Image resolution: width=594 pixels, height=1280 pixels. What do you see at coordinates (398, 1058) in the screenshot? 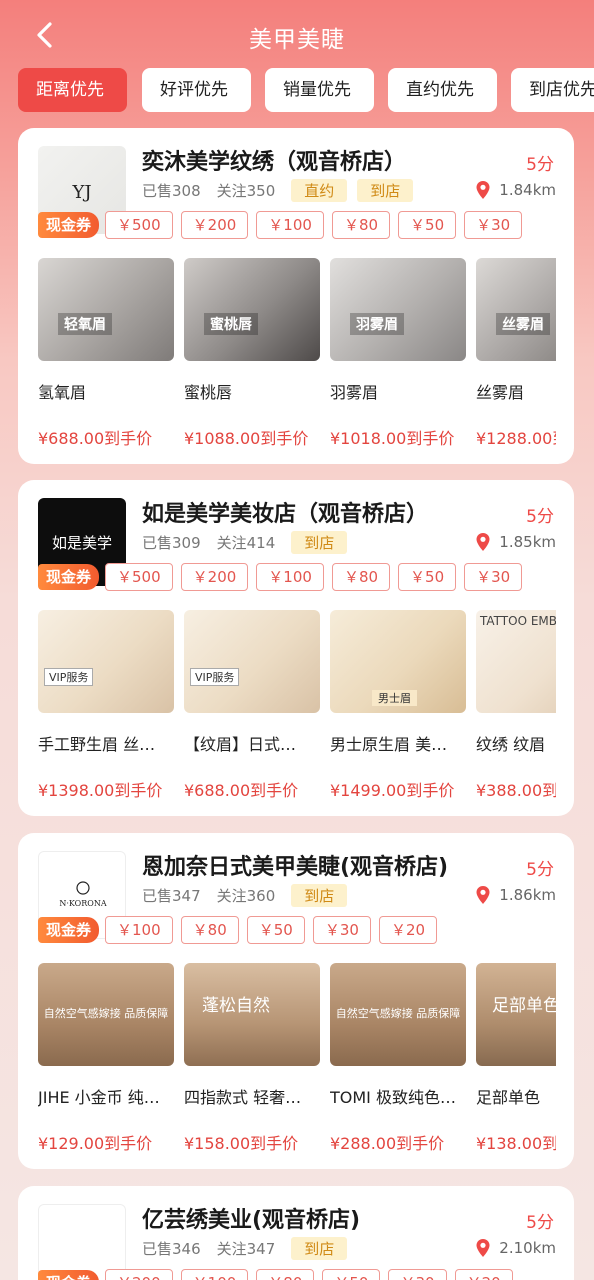
I see `product-item: 自然空气感嫁接 品质保障 TOMI 极致纯色美甲 ¥288.00到手价` at bounding box center [398, 1058].